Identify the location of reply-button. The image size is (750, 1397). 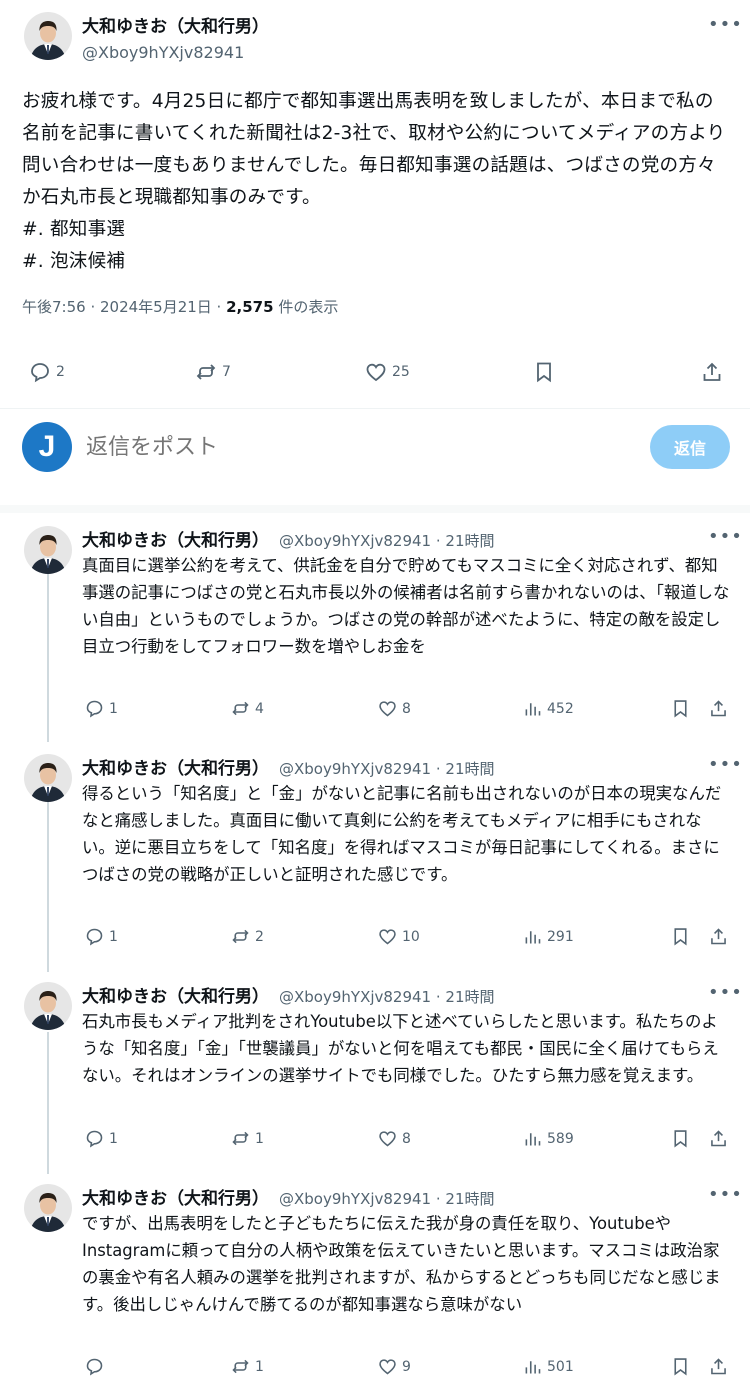
(96, 1366).